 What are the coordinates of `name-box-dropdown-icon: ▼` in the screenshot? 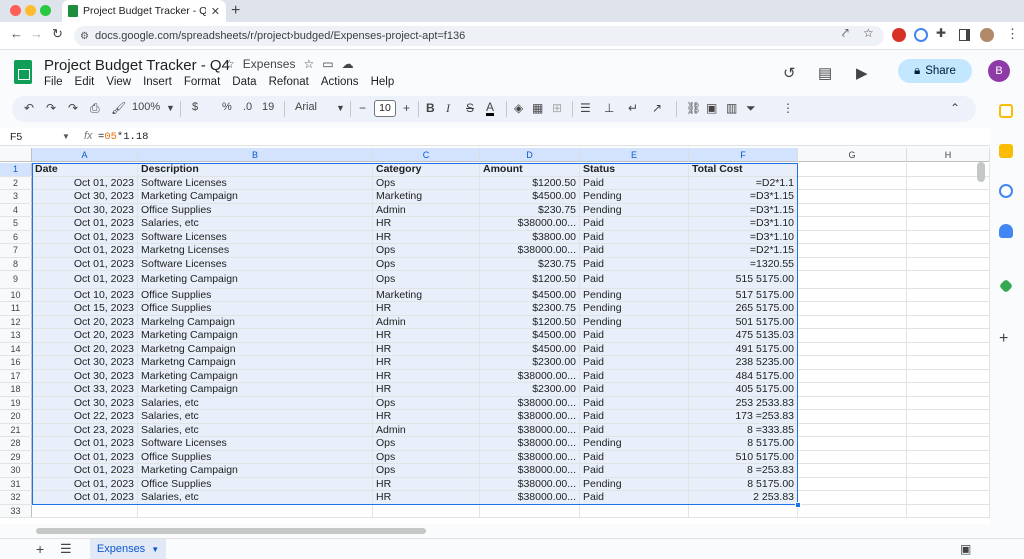 It's located at (66, 136).